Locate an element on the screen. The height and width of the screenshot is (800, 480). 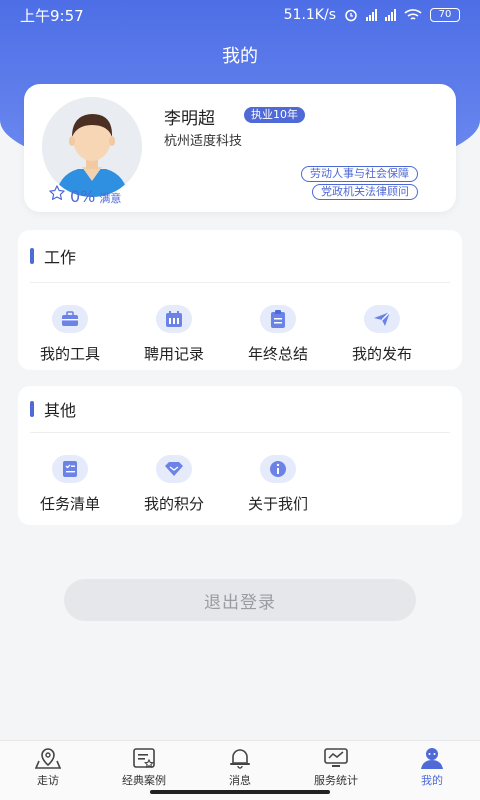
status-bar: 上午9:57 51.1K/s 70 is located at coordinates (240, 15).